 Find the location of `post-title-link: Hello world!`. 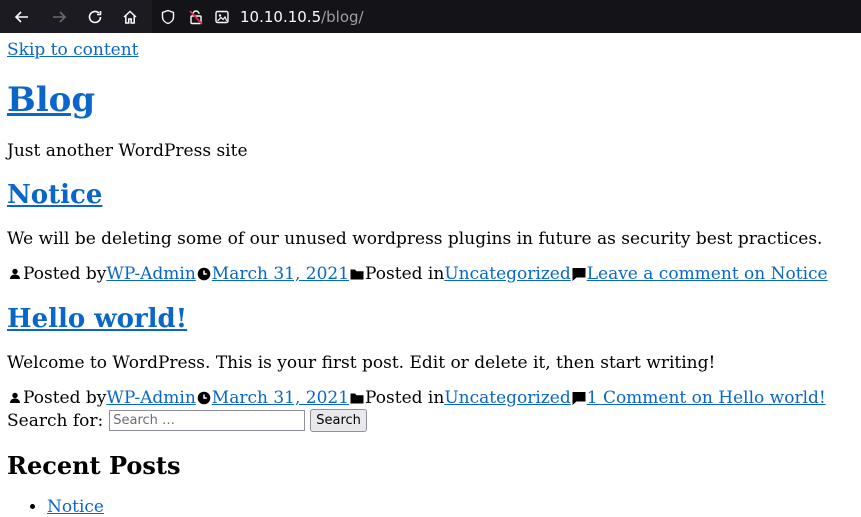

post-title-link: Hello world! is located at coordinates (97, 319).